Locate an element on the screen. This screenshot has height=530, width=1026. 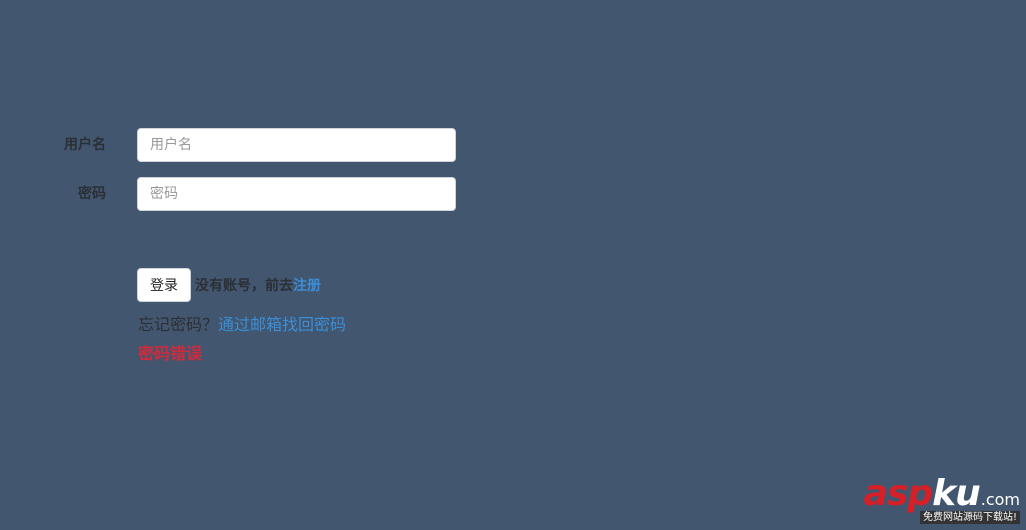
username-label: 用户名 is located at coordinates (85, 145).